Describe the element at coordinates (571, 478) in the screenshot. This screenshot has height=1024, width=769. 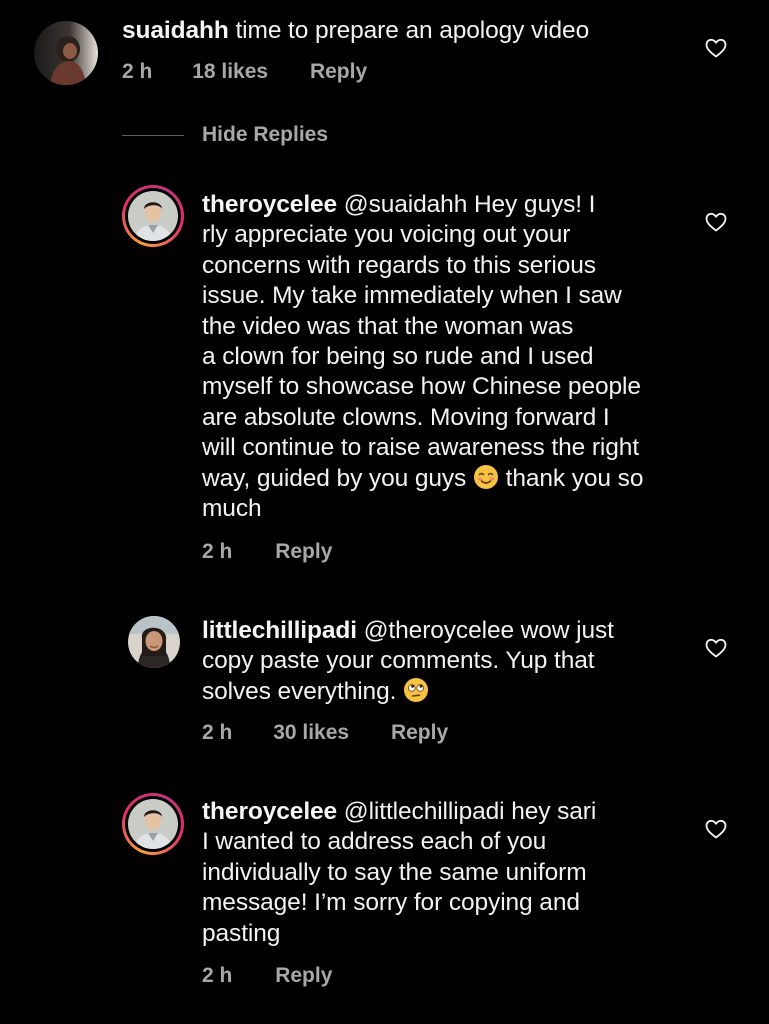
I see `comment-body: thank you so` at that location.